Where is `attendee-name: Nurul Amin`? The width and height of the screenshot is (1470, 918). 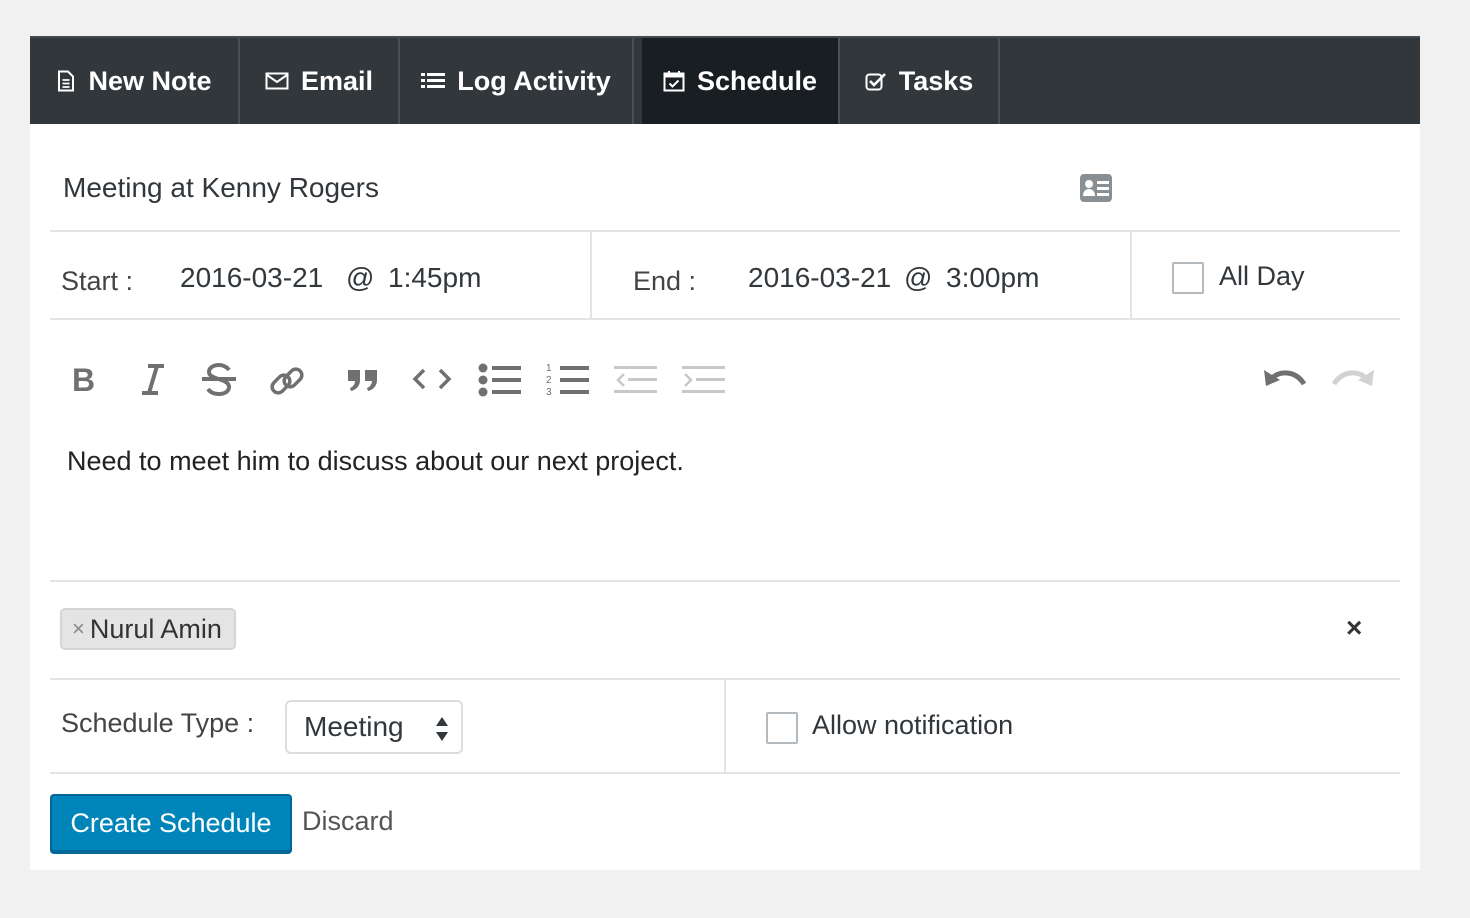 attendee-name: Nurul Amin is located at coordinates (155, 628).